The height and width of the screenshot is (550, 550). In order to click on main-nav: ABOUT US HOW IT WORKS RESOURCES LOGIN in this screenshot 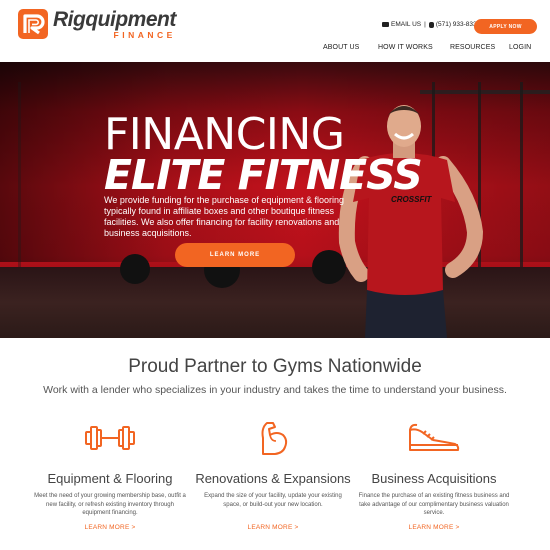, I will do `click(275, 50)`.